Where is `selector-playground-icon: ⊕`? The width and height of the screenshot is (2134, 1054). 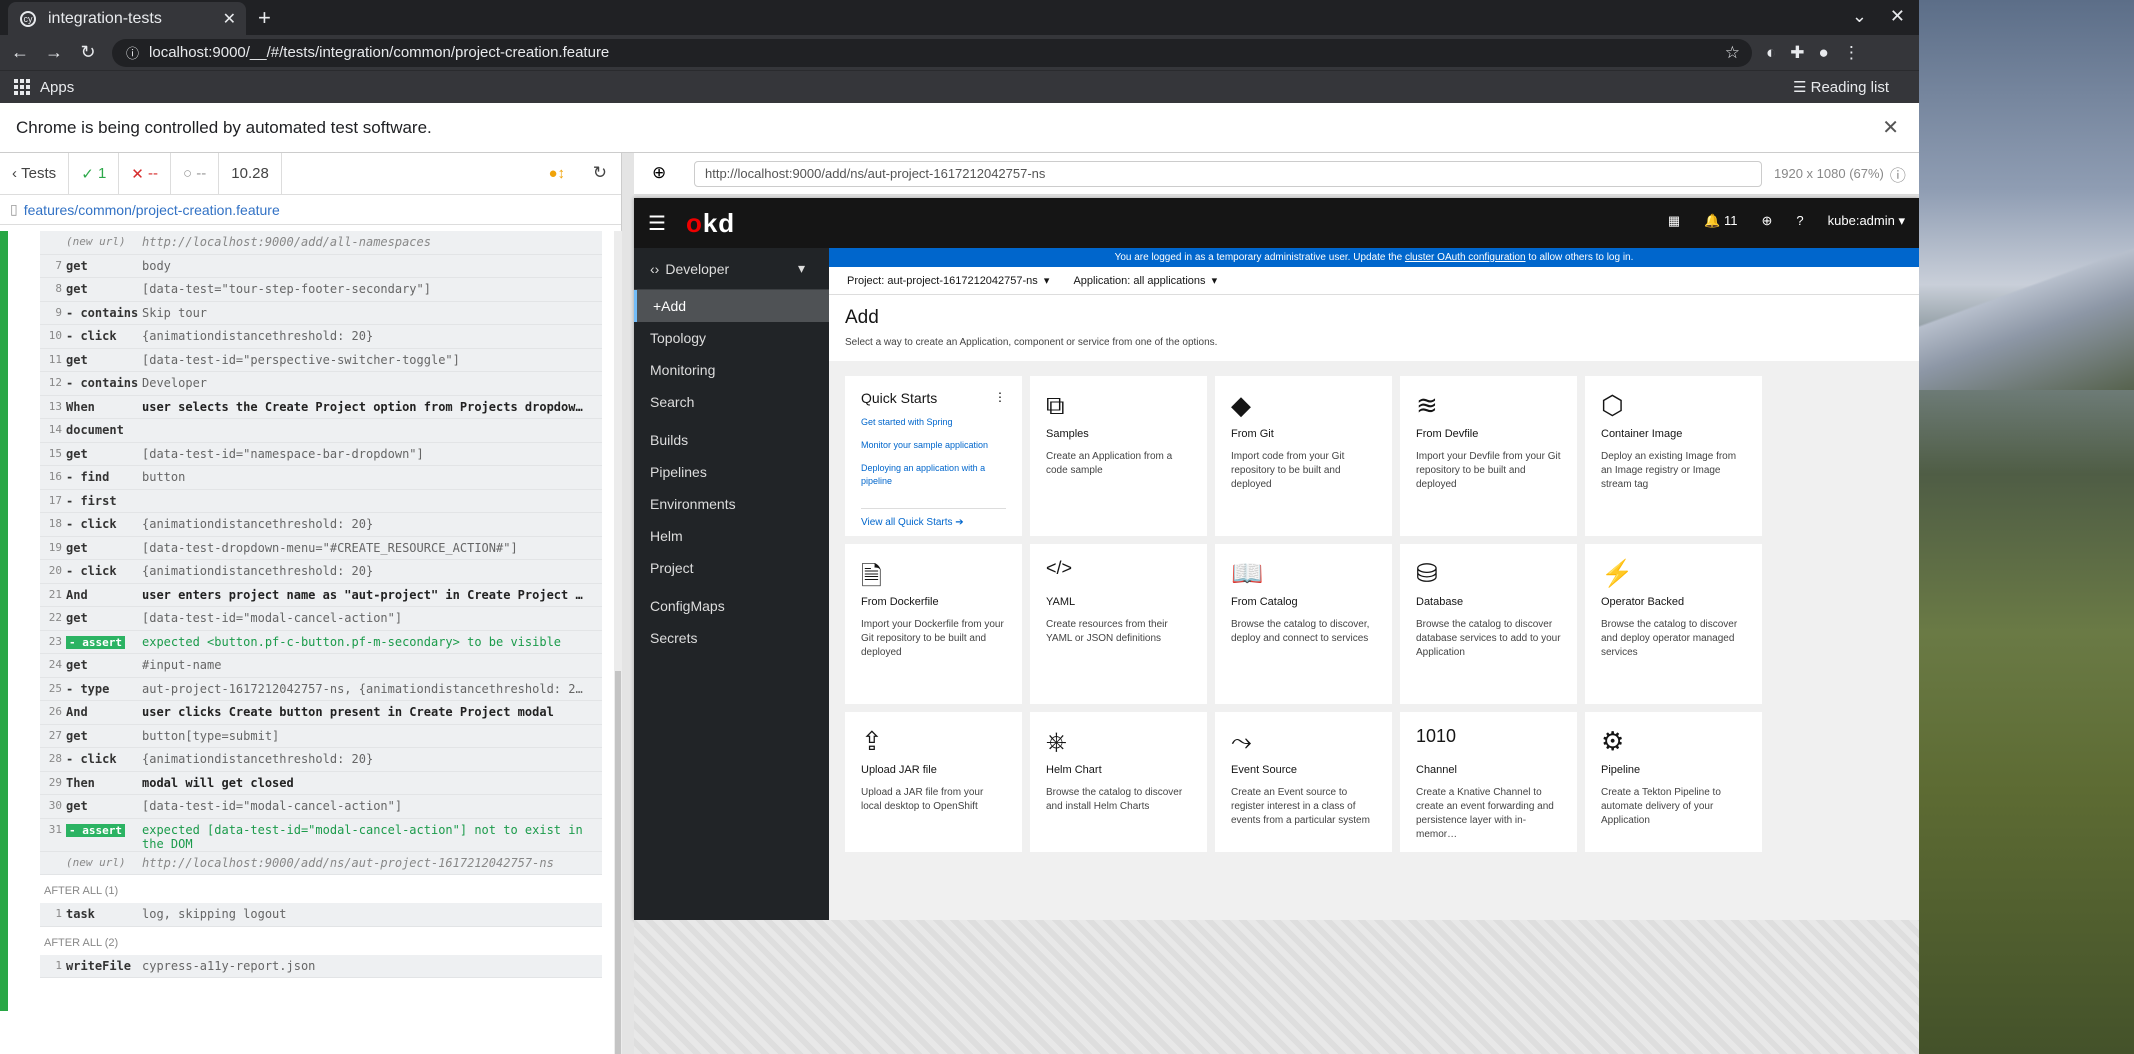
selector-playground-icon: ⊕ is located at coordinates (659, 173).